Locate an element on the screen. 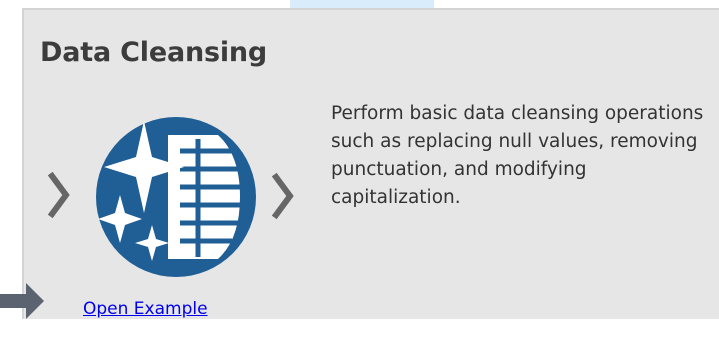  arrow-right-icon is located at coordinates (22, 301).